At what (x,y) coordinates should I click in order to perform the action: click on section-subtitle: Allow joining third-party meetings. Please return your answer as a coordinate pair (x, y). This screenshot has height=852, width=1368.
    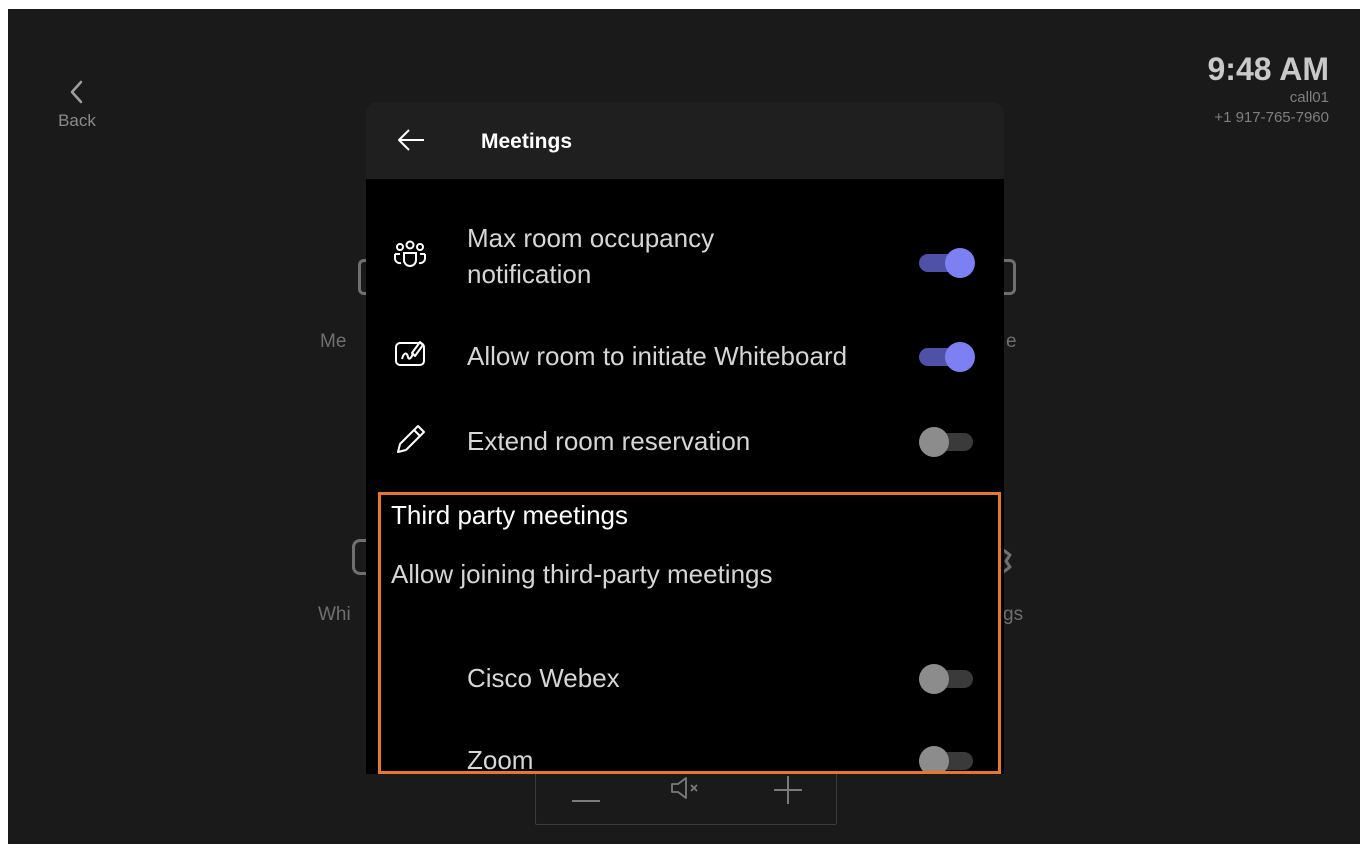
    Looking at the image, I should click on (582, 574).